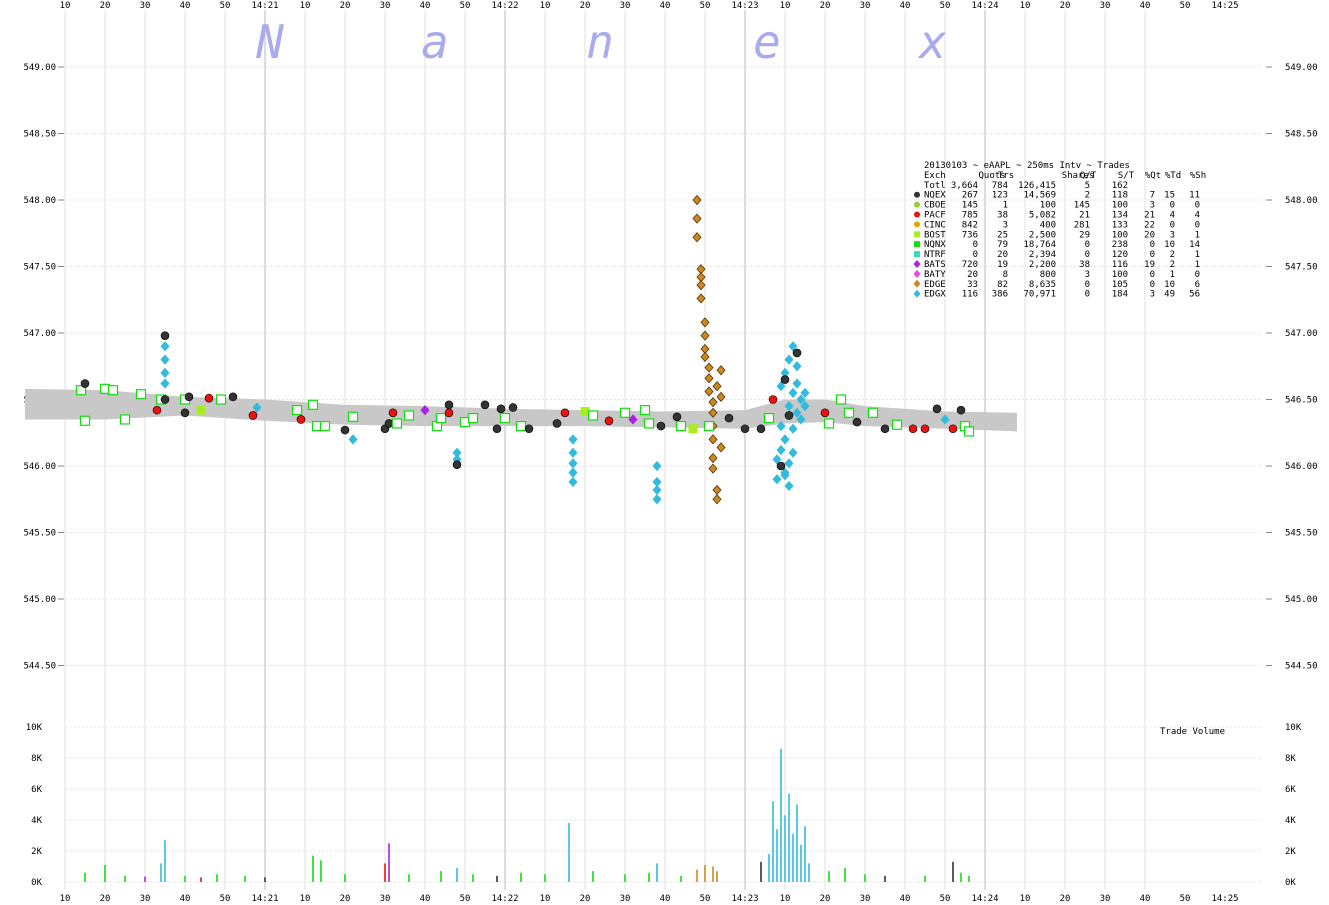 The image size is (1329, 905). What do you see at coordinates (935, 295) in the screenshot?
I see `legend-exch: EDGX` at bounding box center [935, 295].